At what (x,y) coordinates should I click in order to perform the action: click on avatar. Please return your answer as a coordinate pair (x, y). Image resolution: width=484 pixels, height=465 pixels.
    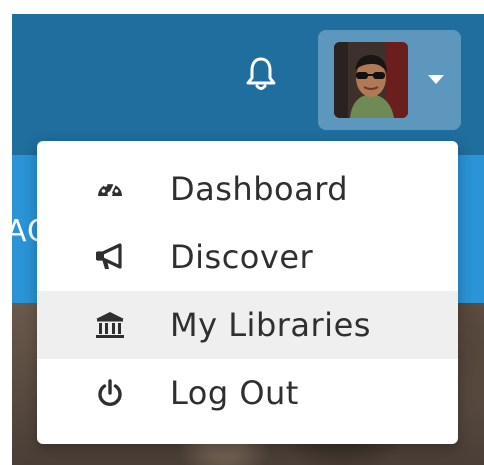
    Looking at the image, I should click on (371, 80).